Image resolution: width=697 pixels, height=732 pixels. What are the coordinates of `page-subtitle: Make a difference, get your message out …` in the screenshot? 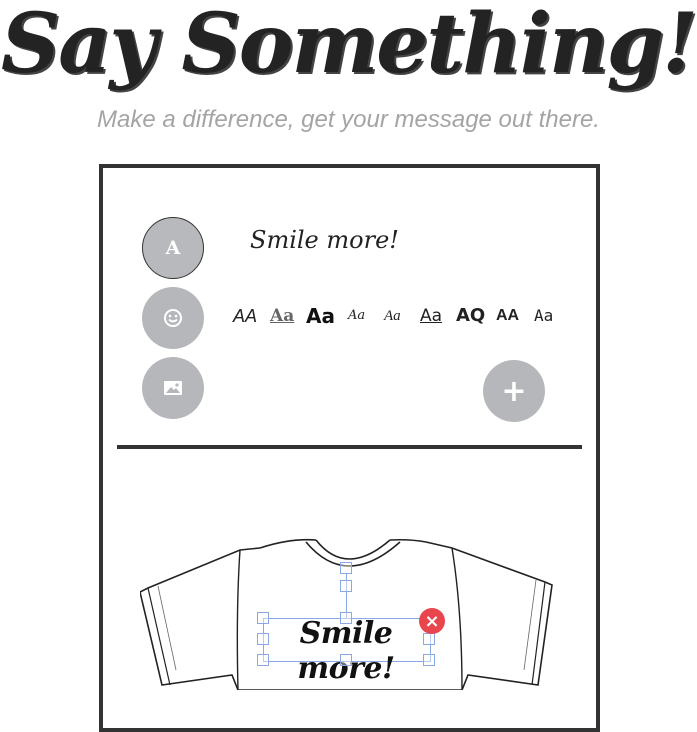 It's located at (348, 119).